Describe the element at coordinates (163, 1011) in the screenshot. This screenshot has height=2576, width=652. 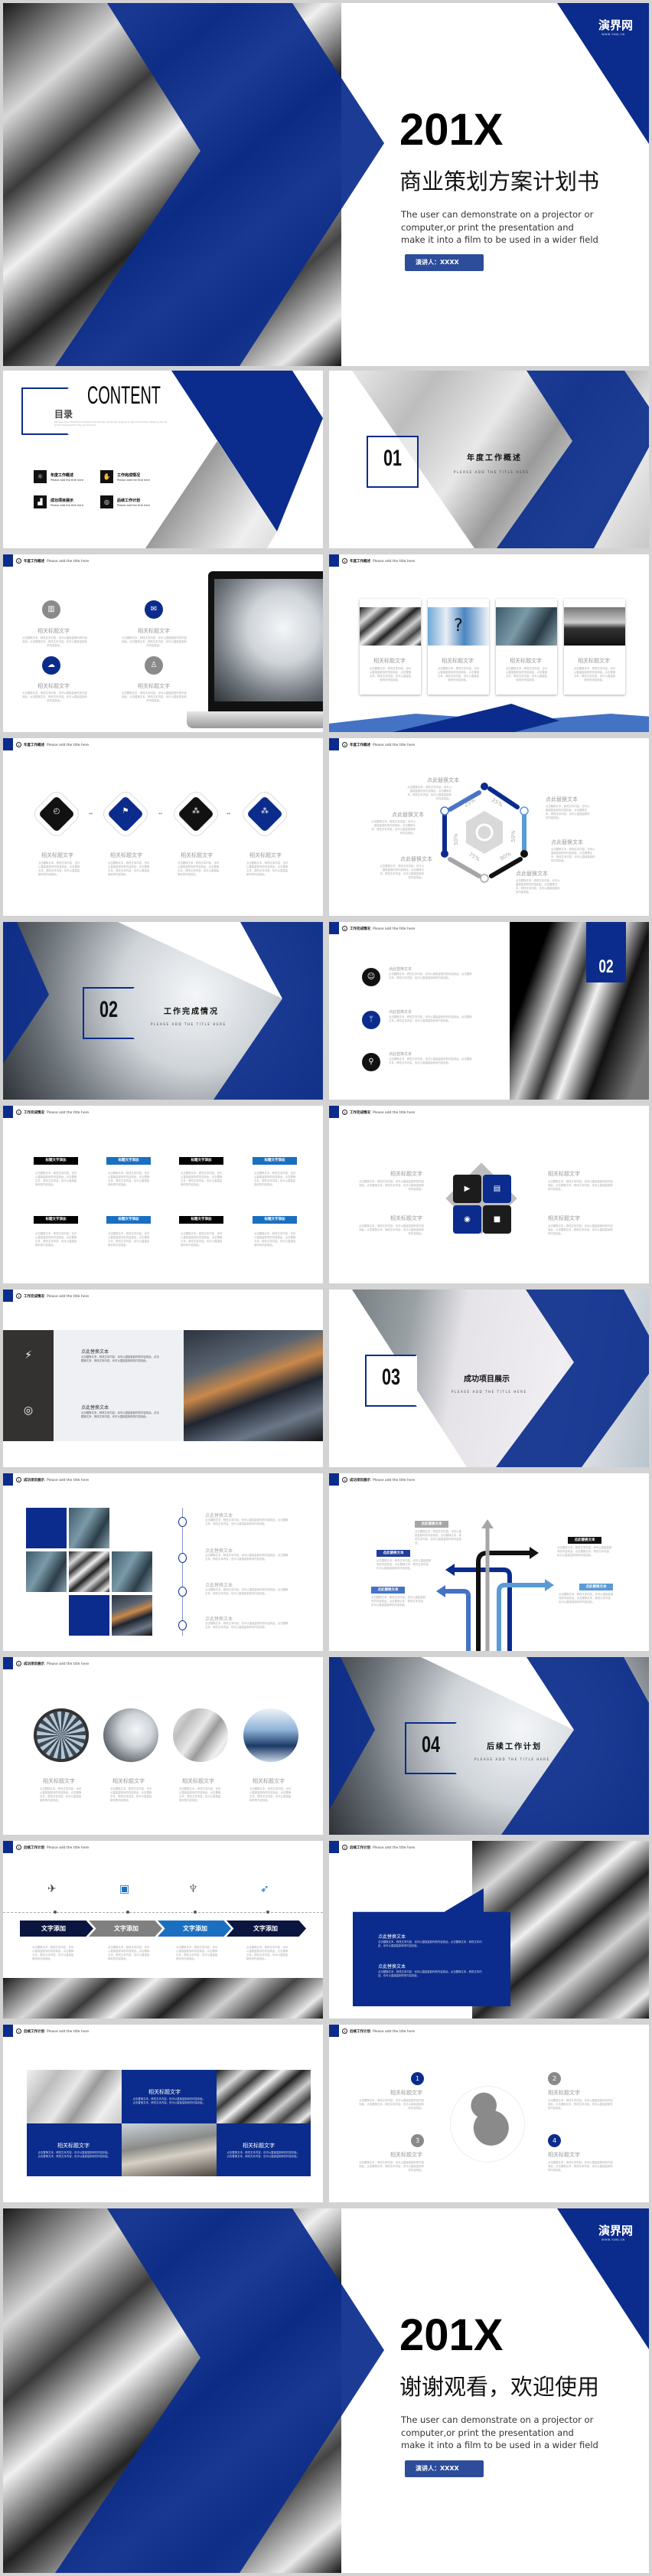
I see `section-02-slide: 02 工作完成情况 PLEASE ADD THE TITLE HERE` at that location.